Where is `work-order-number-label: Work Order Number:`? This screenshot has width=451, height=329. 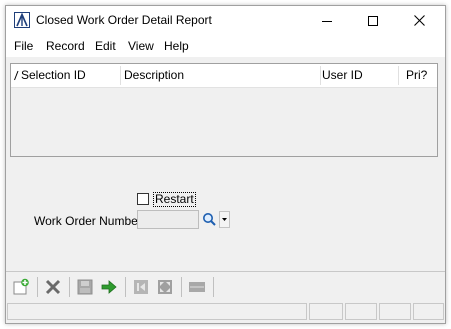
work-order-number-label: Work Order Number: is located at coordinates (90, 221).